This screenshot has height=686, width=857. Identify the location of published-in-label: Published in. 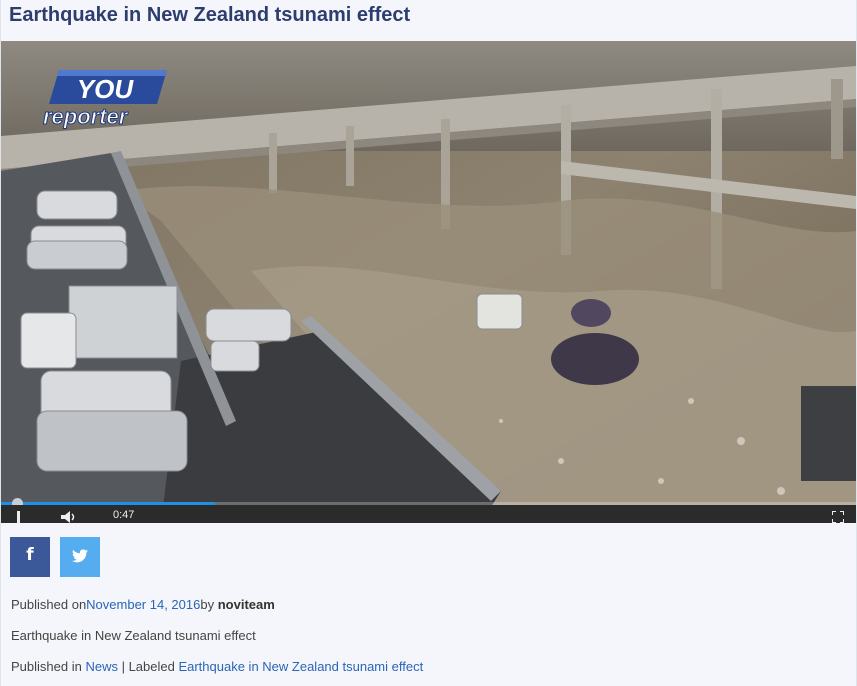
(46, 666).